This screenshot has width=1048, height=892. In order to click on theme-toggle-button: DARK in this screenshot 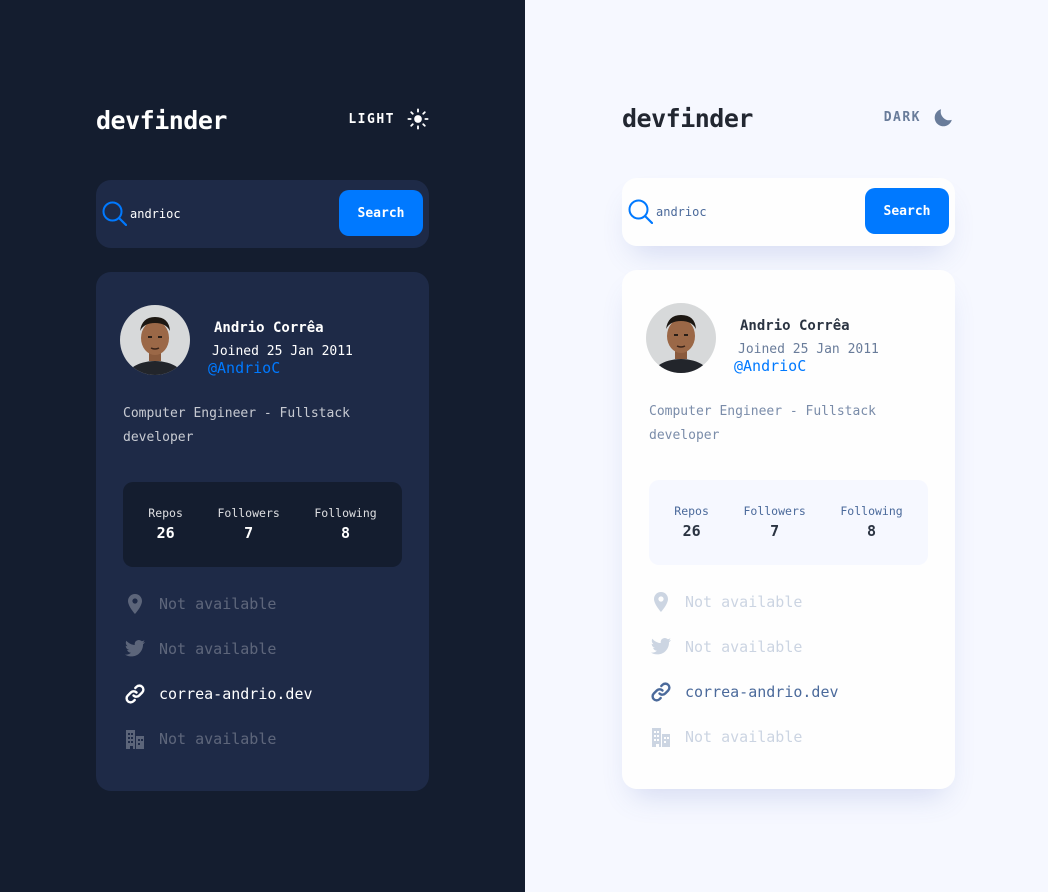, I will do `click(919, 117)`.